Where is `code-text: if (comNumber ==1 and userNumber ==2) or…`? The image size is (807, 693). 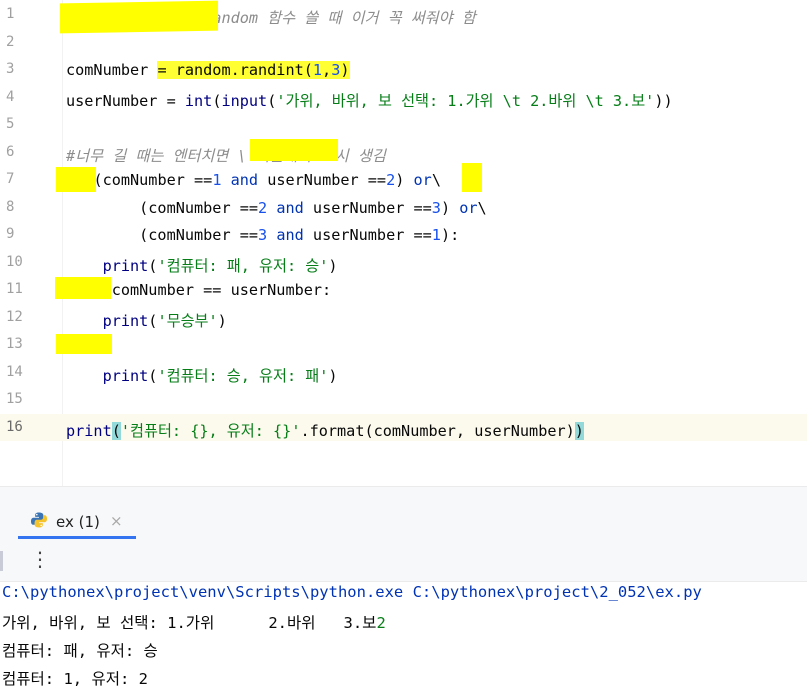 code-text: if (comNumber ==1 and userNumber ==2) or… is located at coordinates (253, 180).